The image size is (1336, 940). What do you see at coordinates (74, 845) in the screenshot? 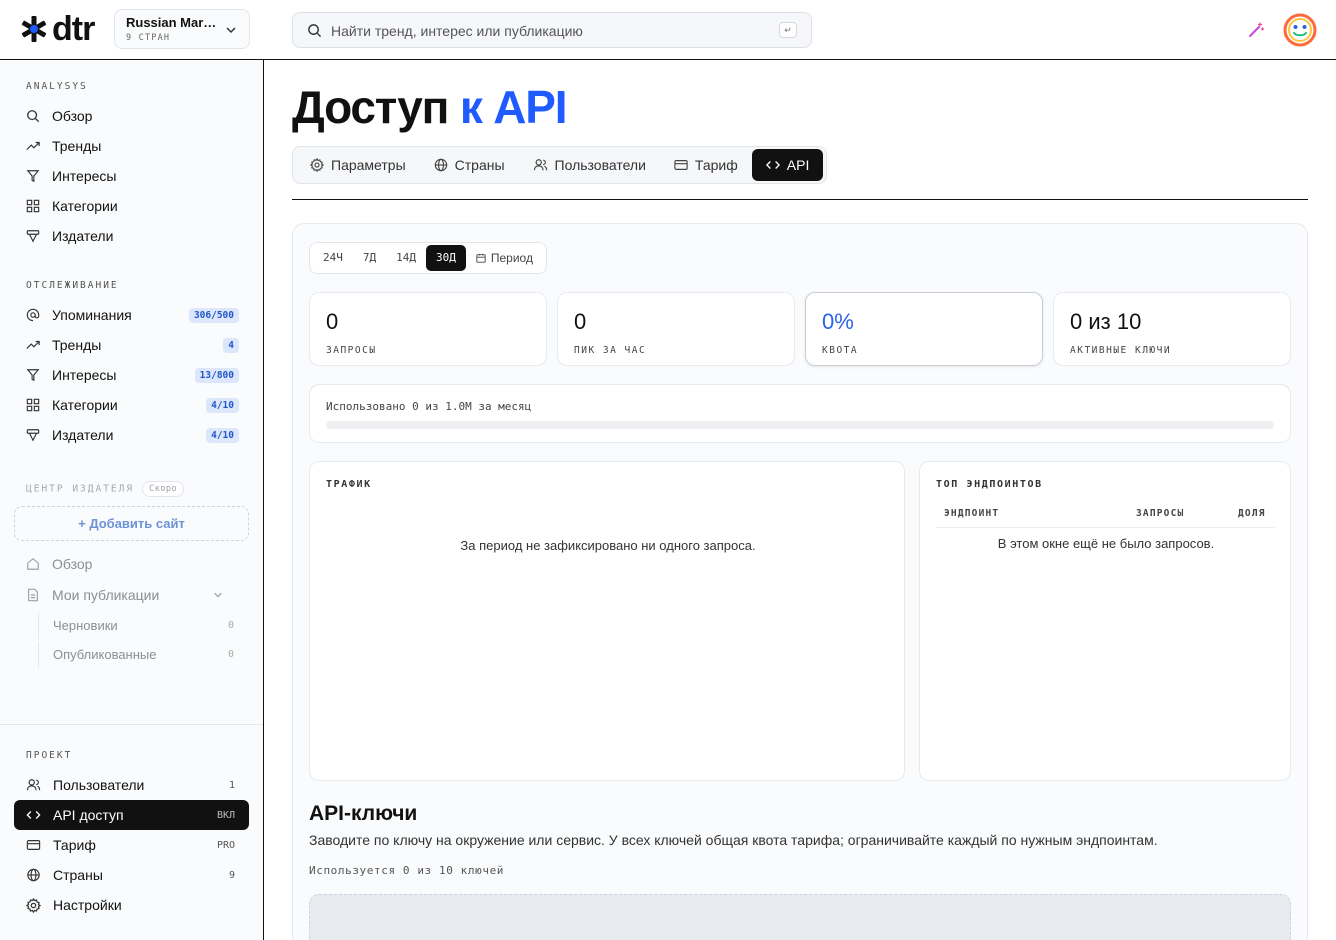
I see `sidebar-item-label: Тариф` at bounding box center [74, 845].